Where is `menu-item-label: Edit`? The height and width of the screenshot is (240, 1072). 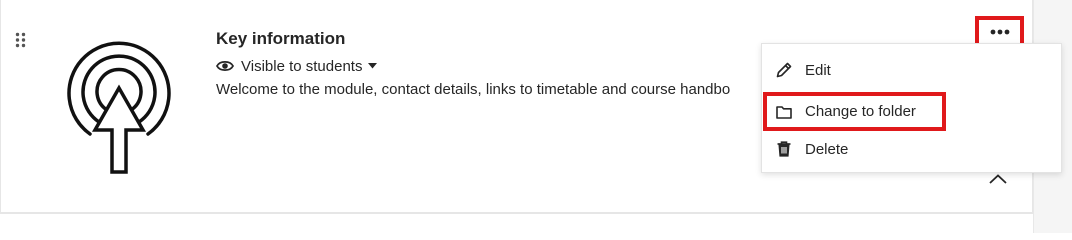
menu-item-label: Edit is located at coordinates (818, 70).